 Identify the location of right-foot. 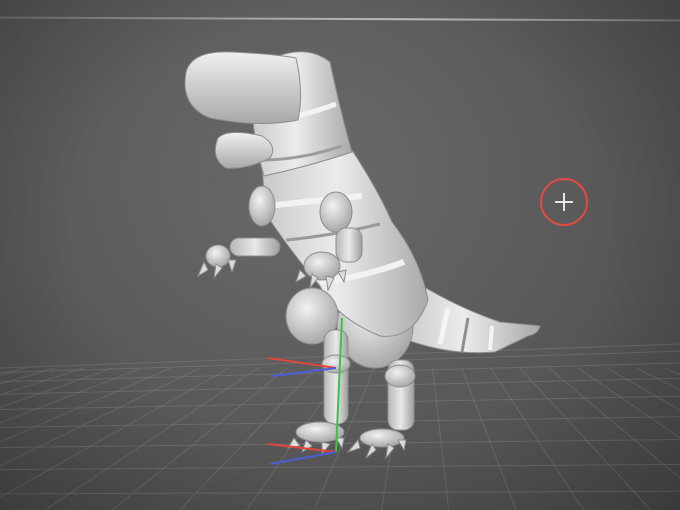
(376, 444).